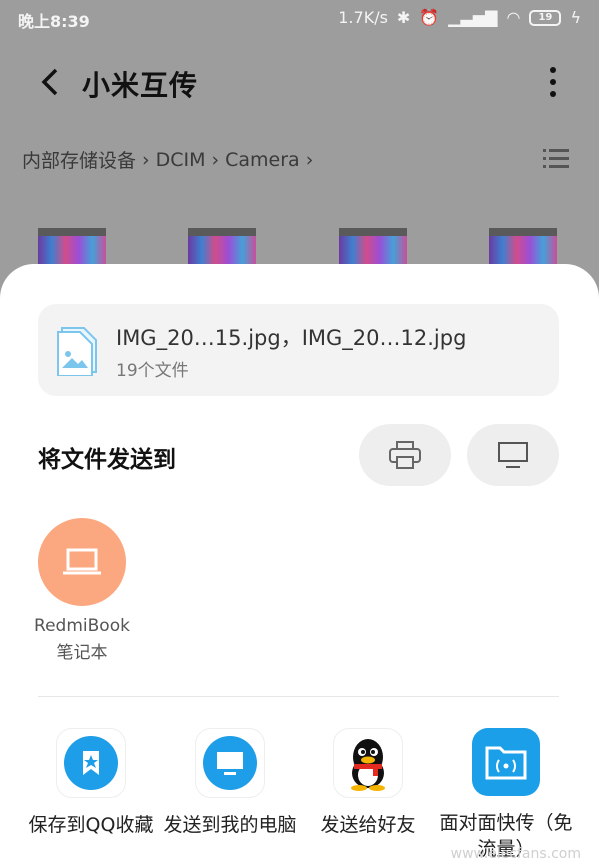 The width and height of the screenshot is (599, 868). What do you see at coordinates (91, 763) in the screenshot?
I see `qq-favorite-icon` at bounding box center [91, 763].